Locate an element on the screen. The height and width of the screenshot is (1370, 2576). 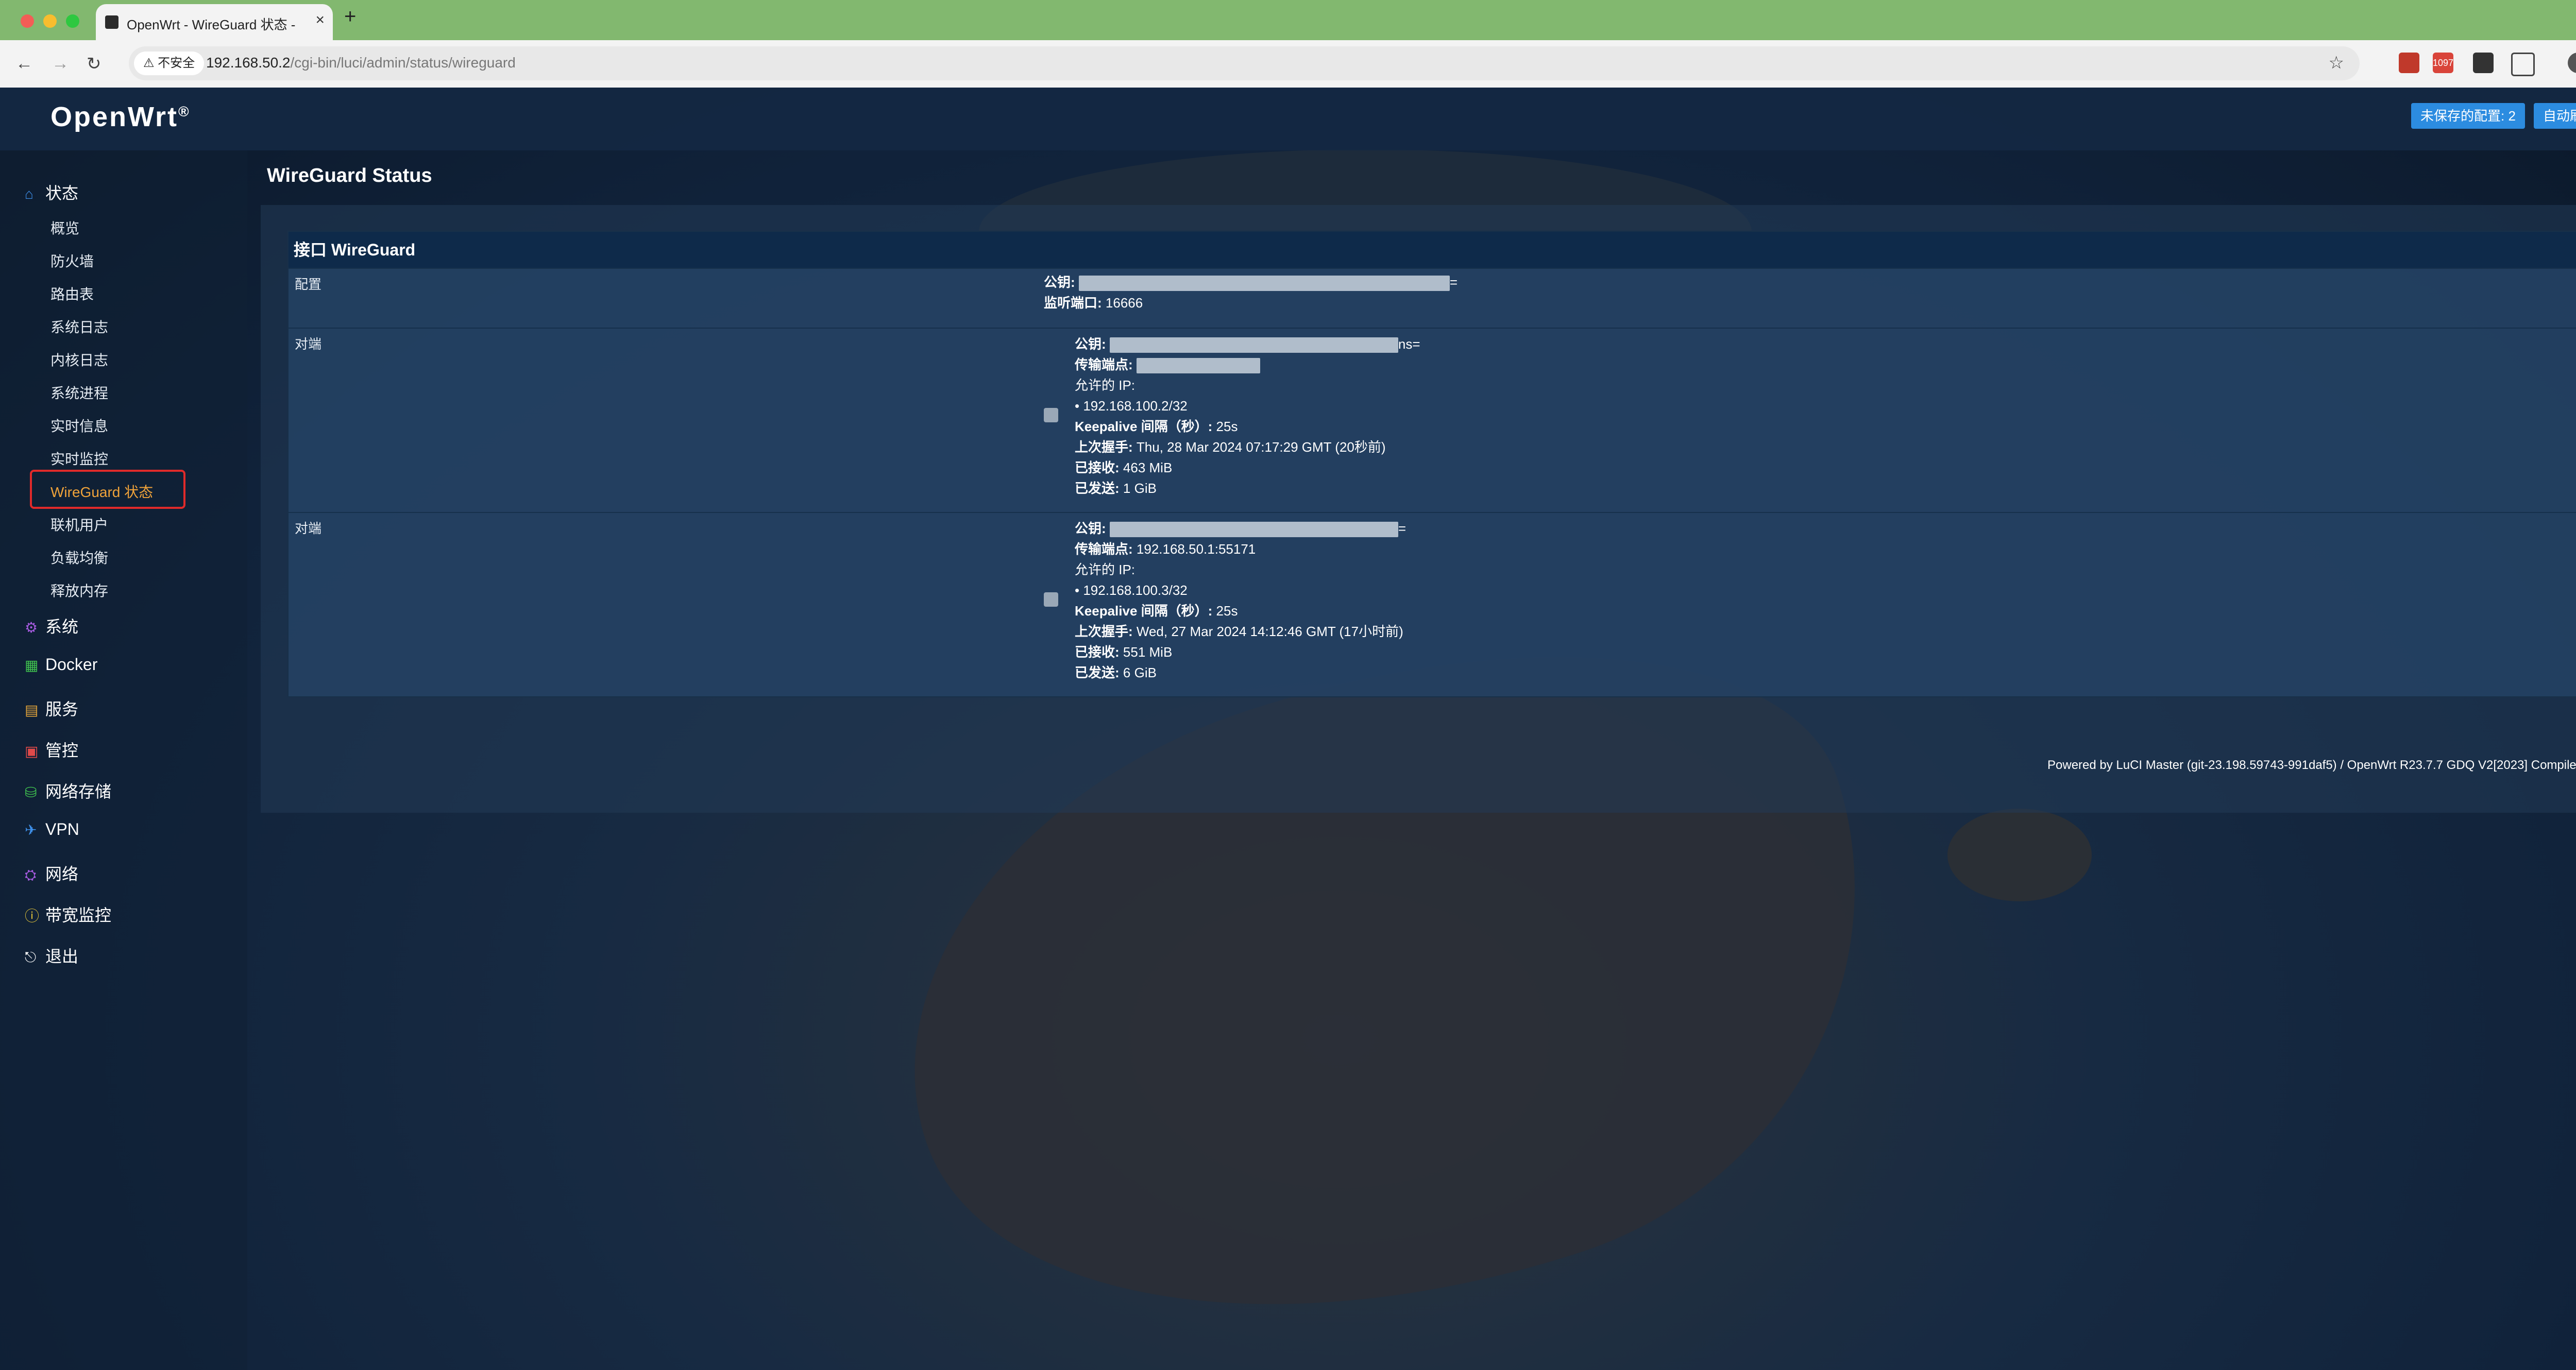
reload-icon: ↻ is located at coordinates (94, 64).